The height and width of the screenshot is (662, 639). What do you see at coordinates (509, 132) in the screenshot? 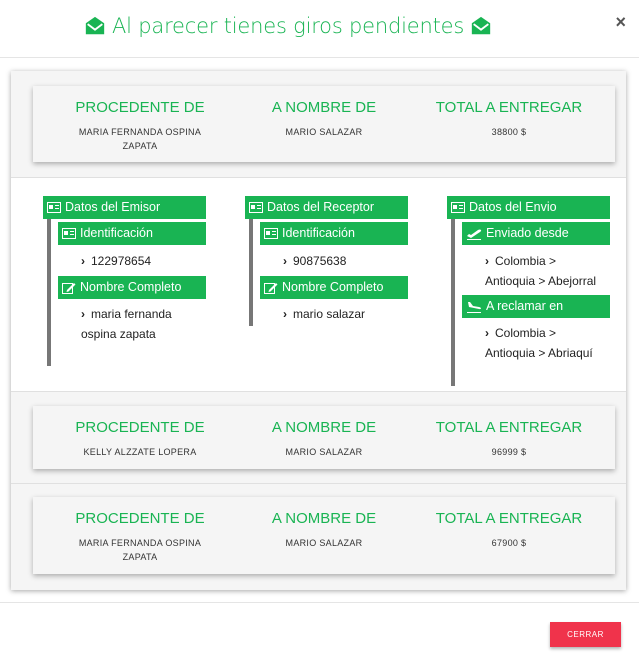
I see `total-value: 38800 $` at bounding box center [509, 132].